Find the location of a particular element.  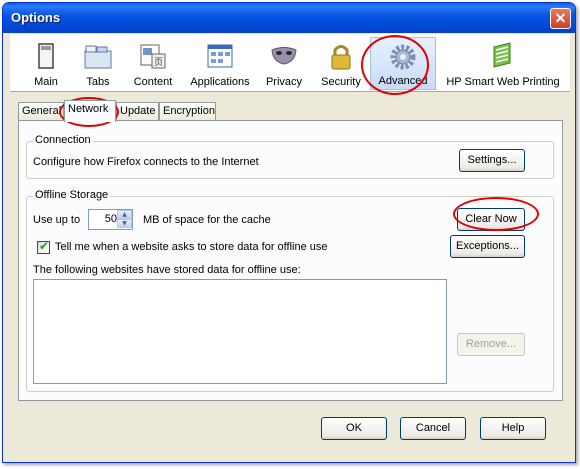

spinner-arrows: ▲ ▼ is located at coordinates (124, 219).